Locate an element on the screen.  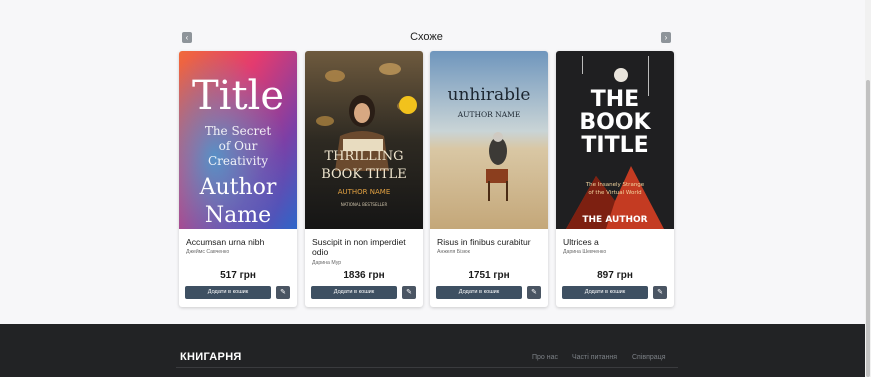
svg-text: unhirable is located at coordinates (489, 95).